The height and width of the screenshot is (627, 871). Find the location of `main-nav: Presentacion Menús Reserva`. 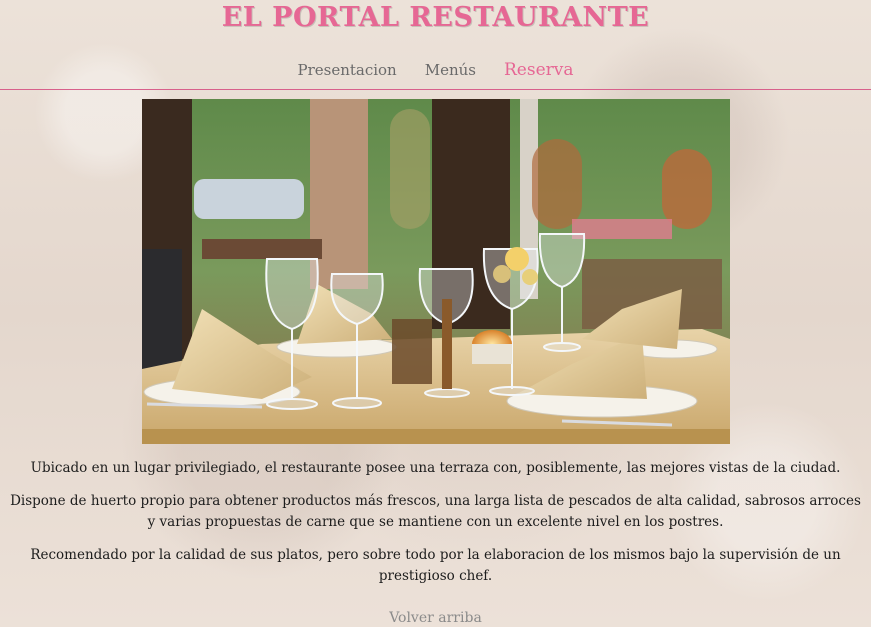

main-nav: Presentacion Menús Reserva is located at coordinates (435, 70).